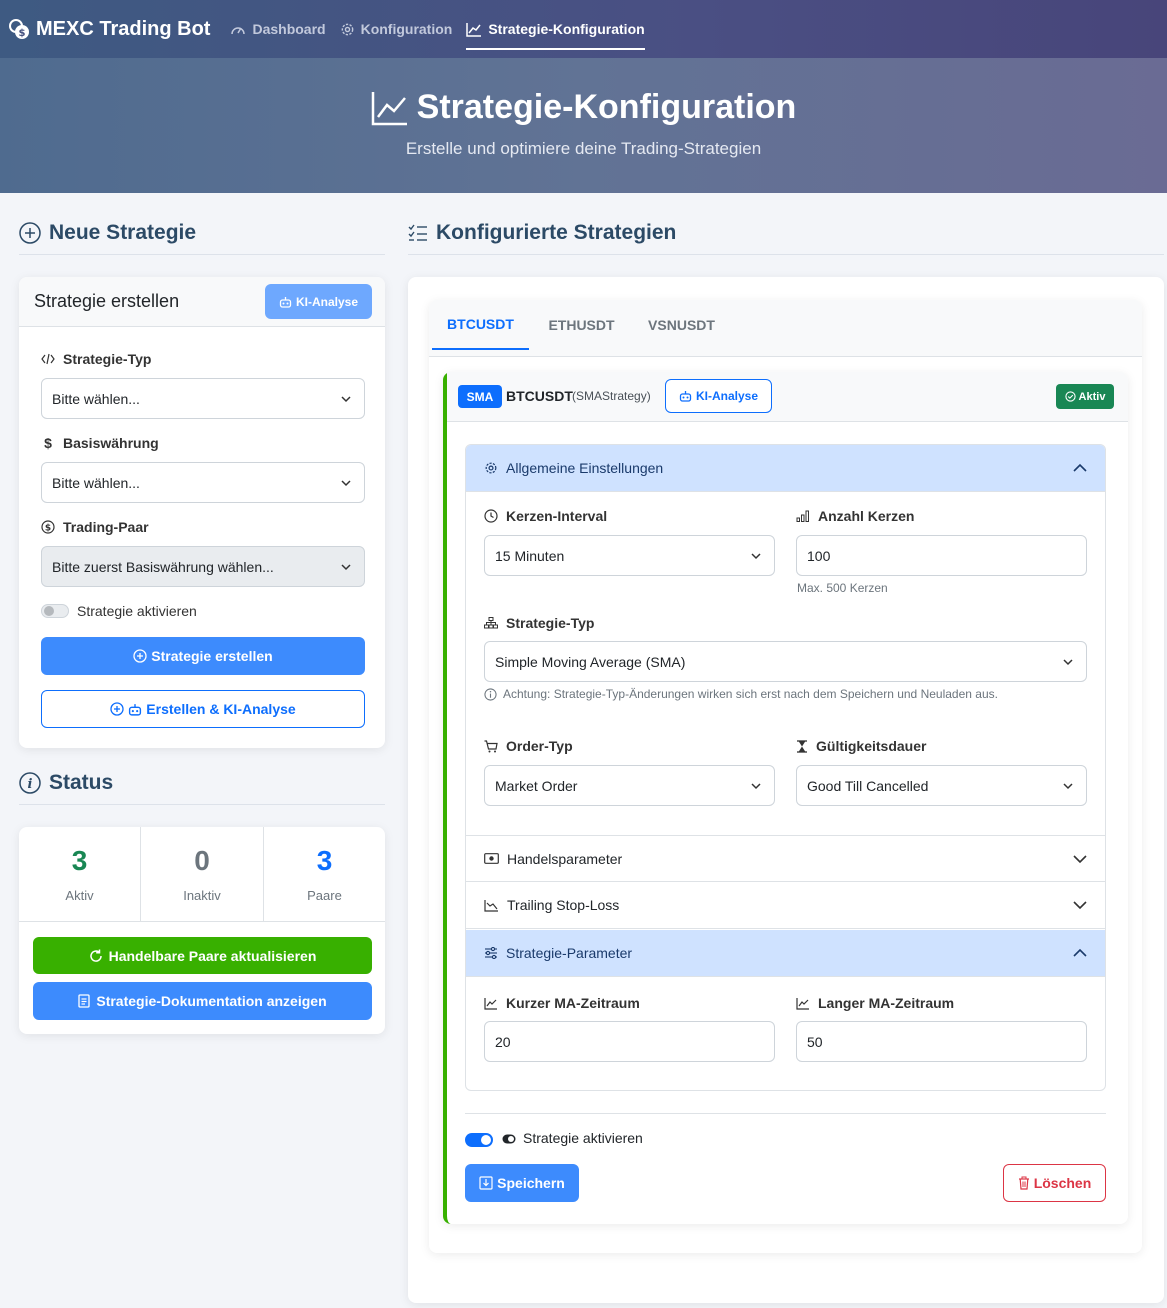 This screenshot has width=1167, height=1308. Describe the element at coordinates (866, 516) in the screenshot. I see `count-label-text: Anzahl Kerzen` at that location.